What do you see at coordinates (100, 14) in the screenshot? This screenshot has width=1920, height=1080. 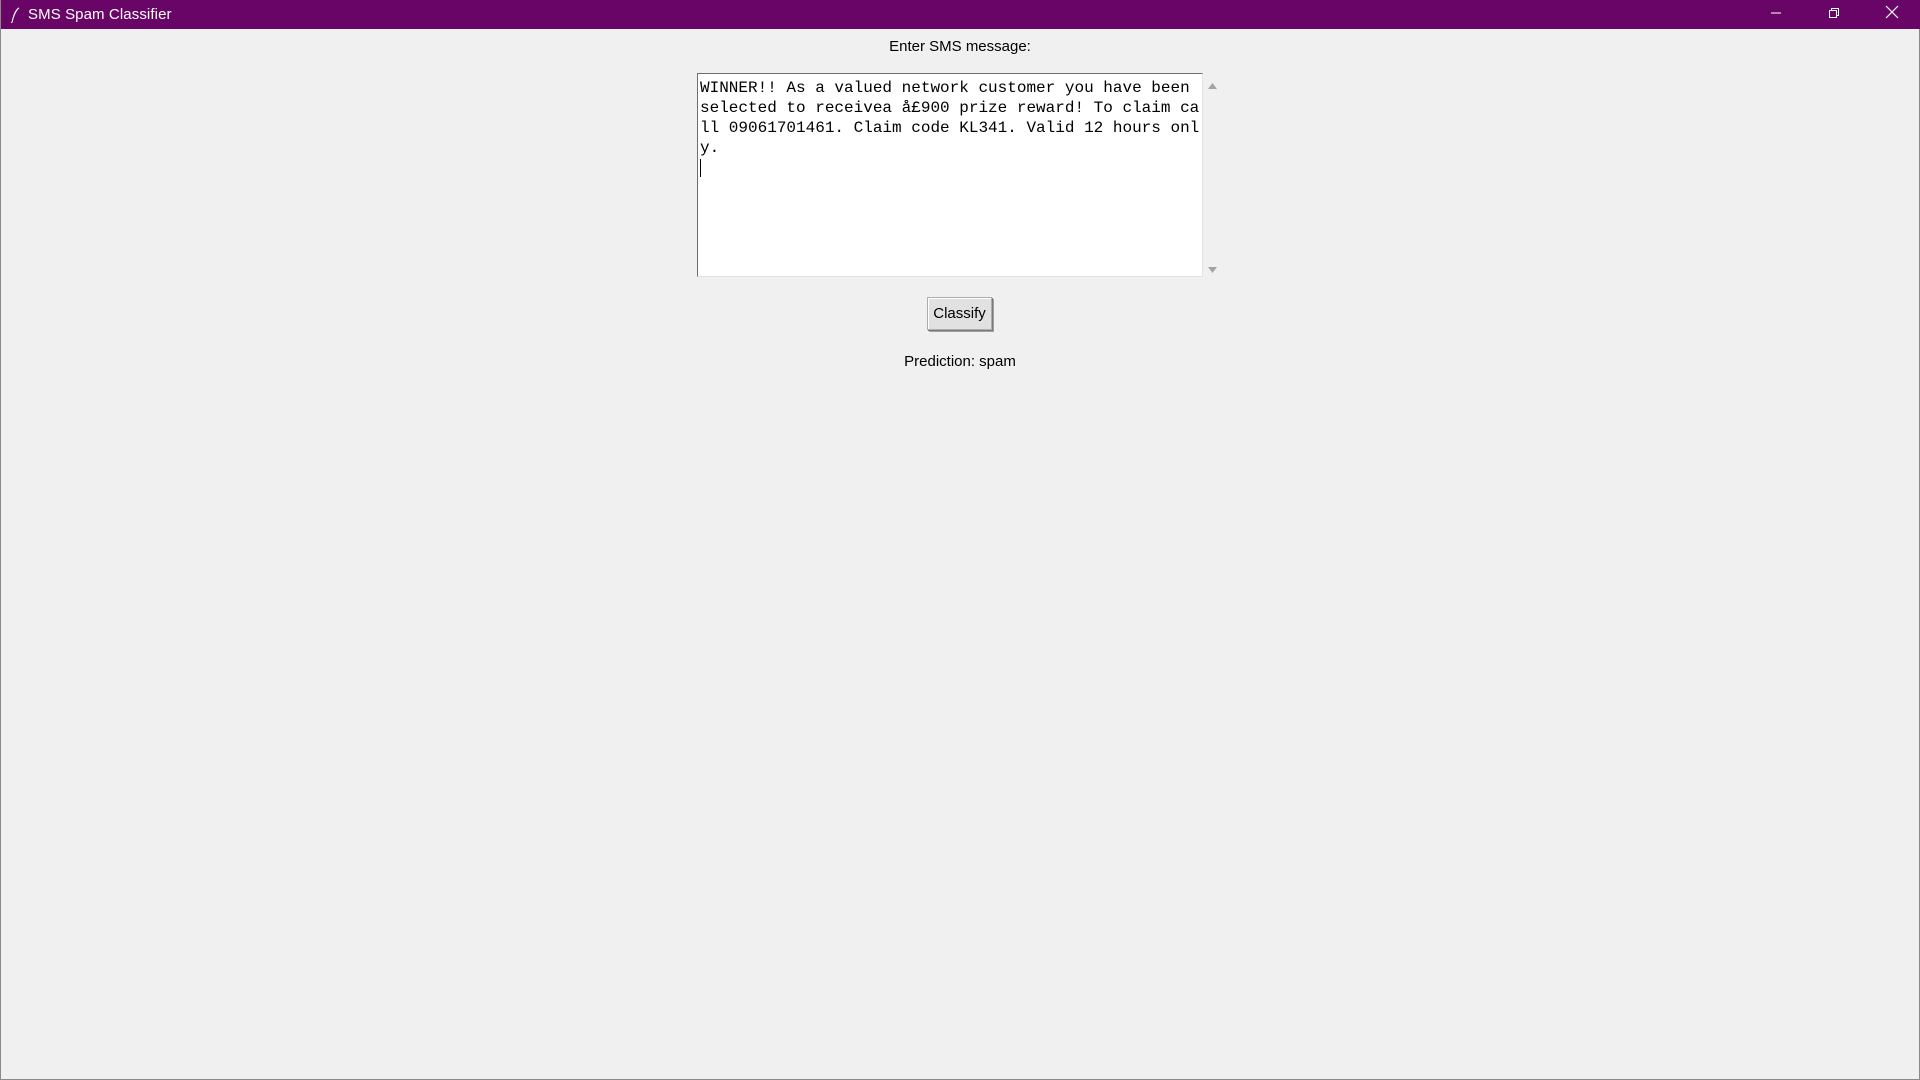 I see `window-title: SMS Spam Classifier` at bounding box center [100, 14].